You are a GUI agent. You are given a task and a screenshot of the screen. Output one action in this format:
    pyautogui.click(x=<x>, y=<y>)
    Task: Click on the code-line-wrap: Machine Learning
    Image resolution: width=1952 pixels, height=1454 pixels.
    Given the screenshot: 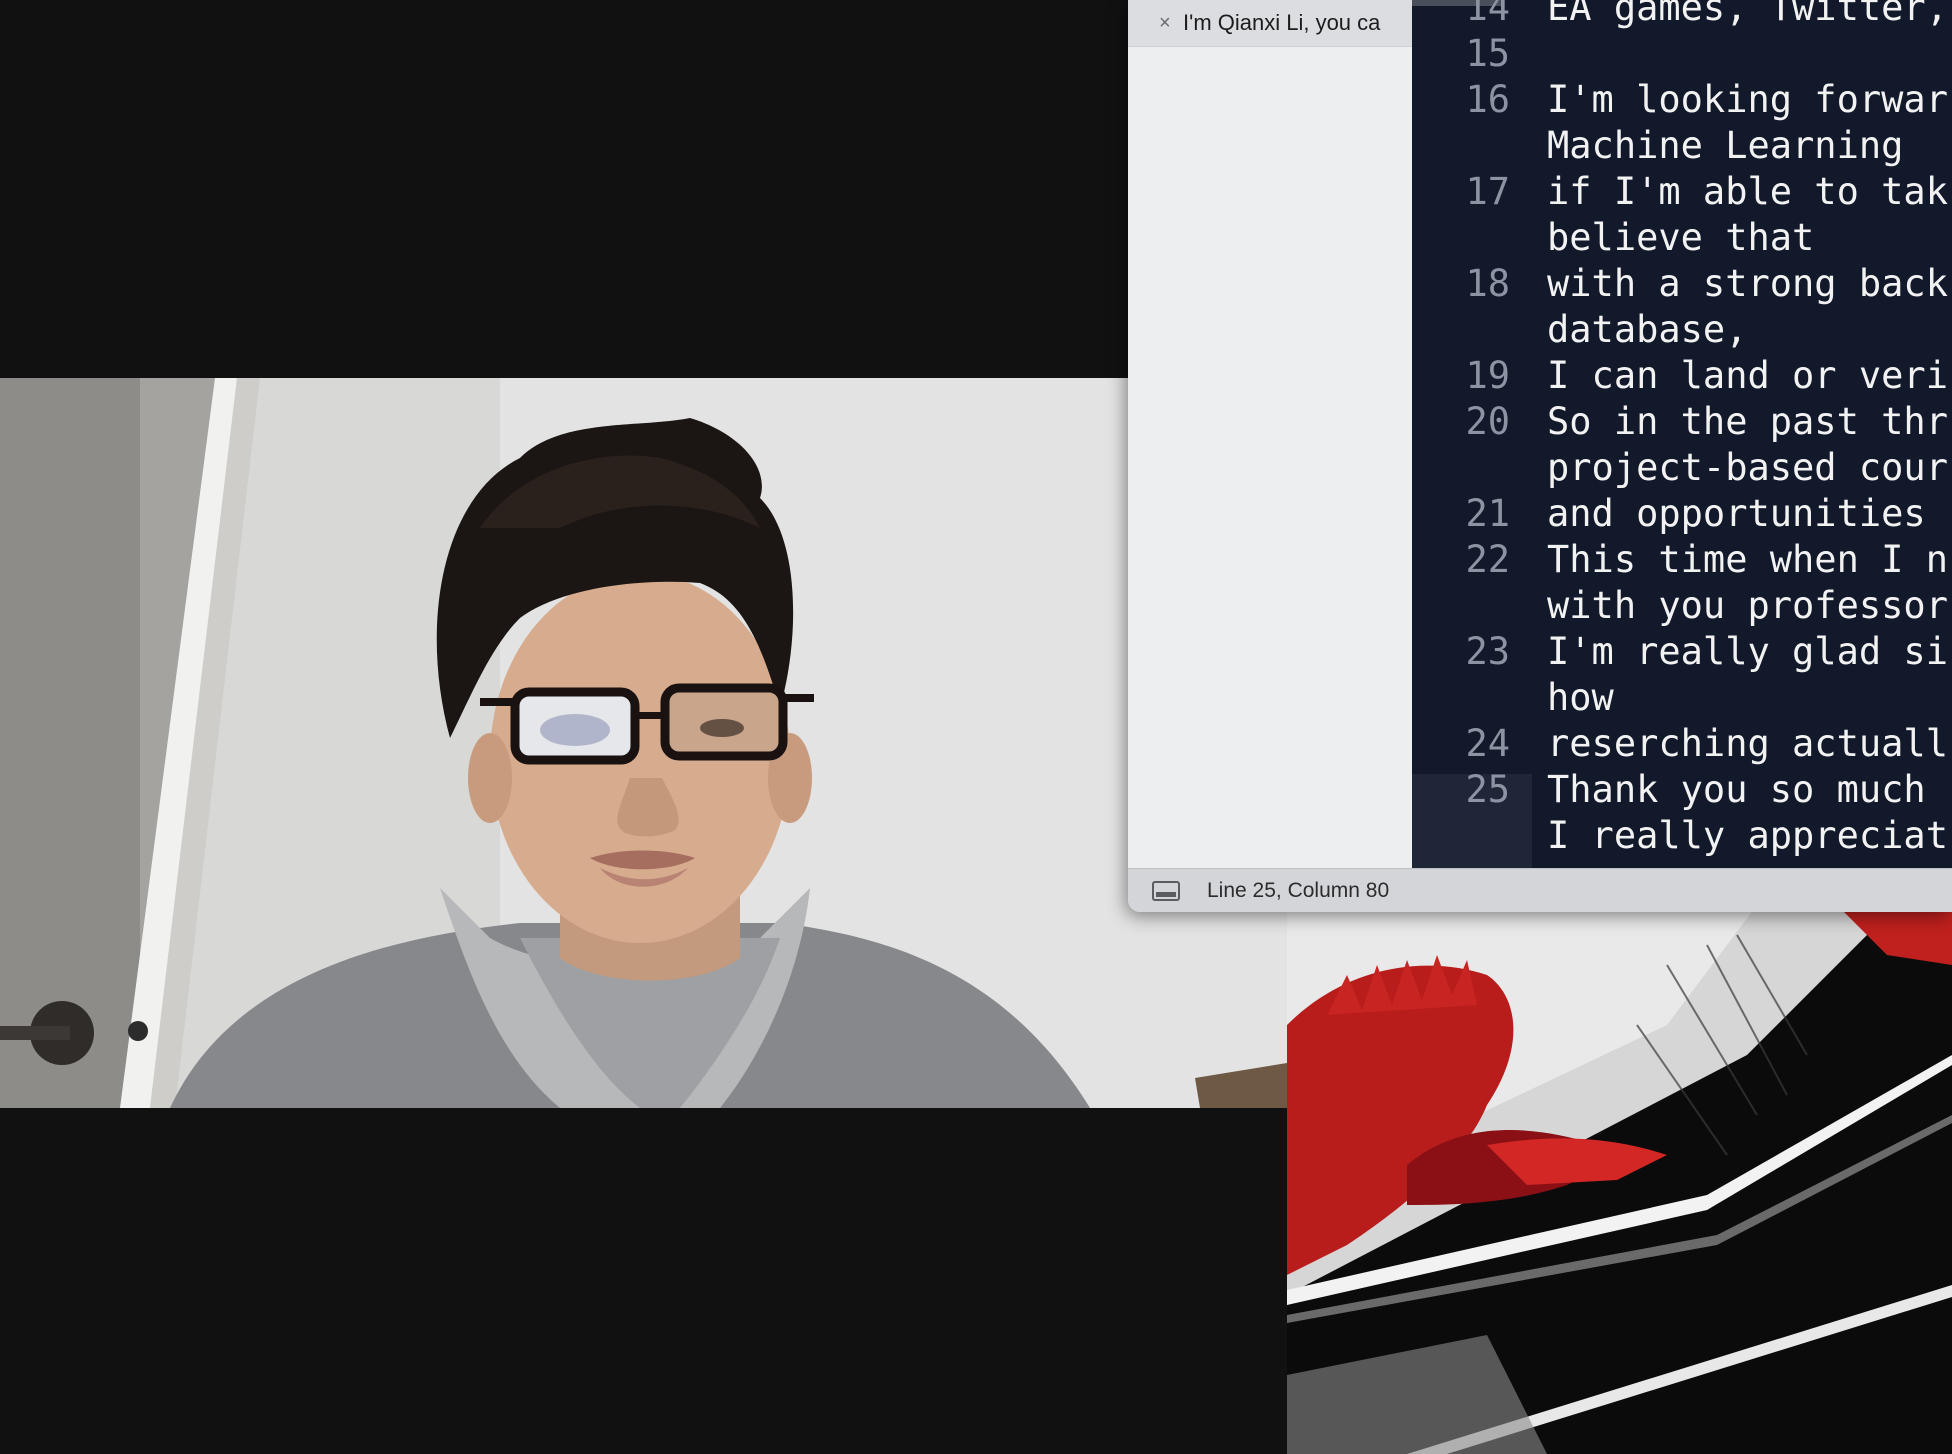 What is the action you would take?
    pyautogui.click(x=1725, y=145)
    